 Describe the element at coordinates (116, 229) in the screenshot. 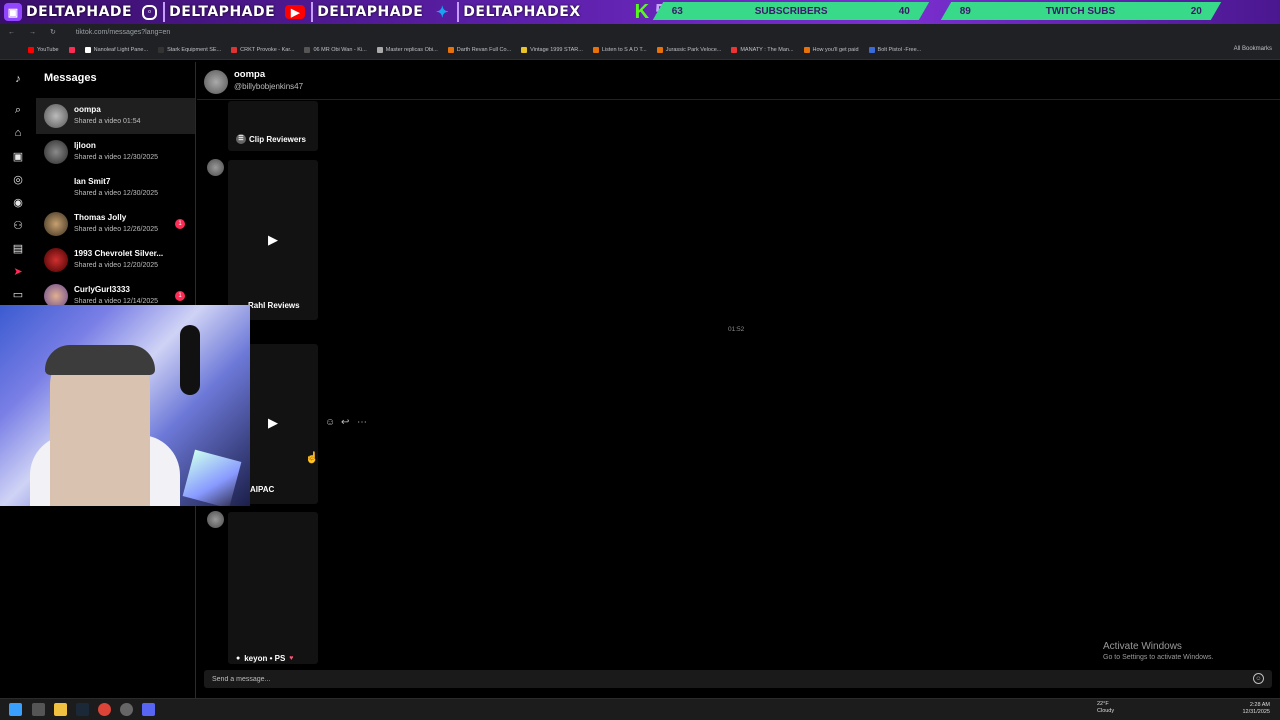

I see `conversation-preview: Shared a video 12/26/2025` at that location.